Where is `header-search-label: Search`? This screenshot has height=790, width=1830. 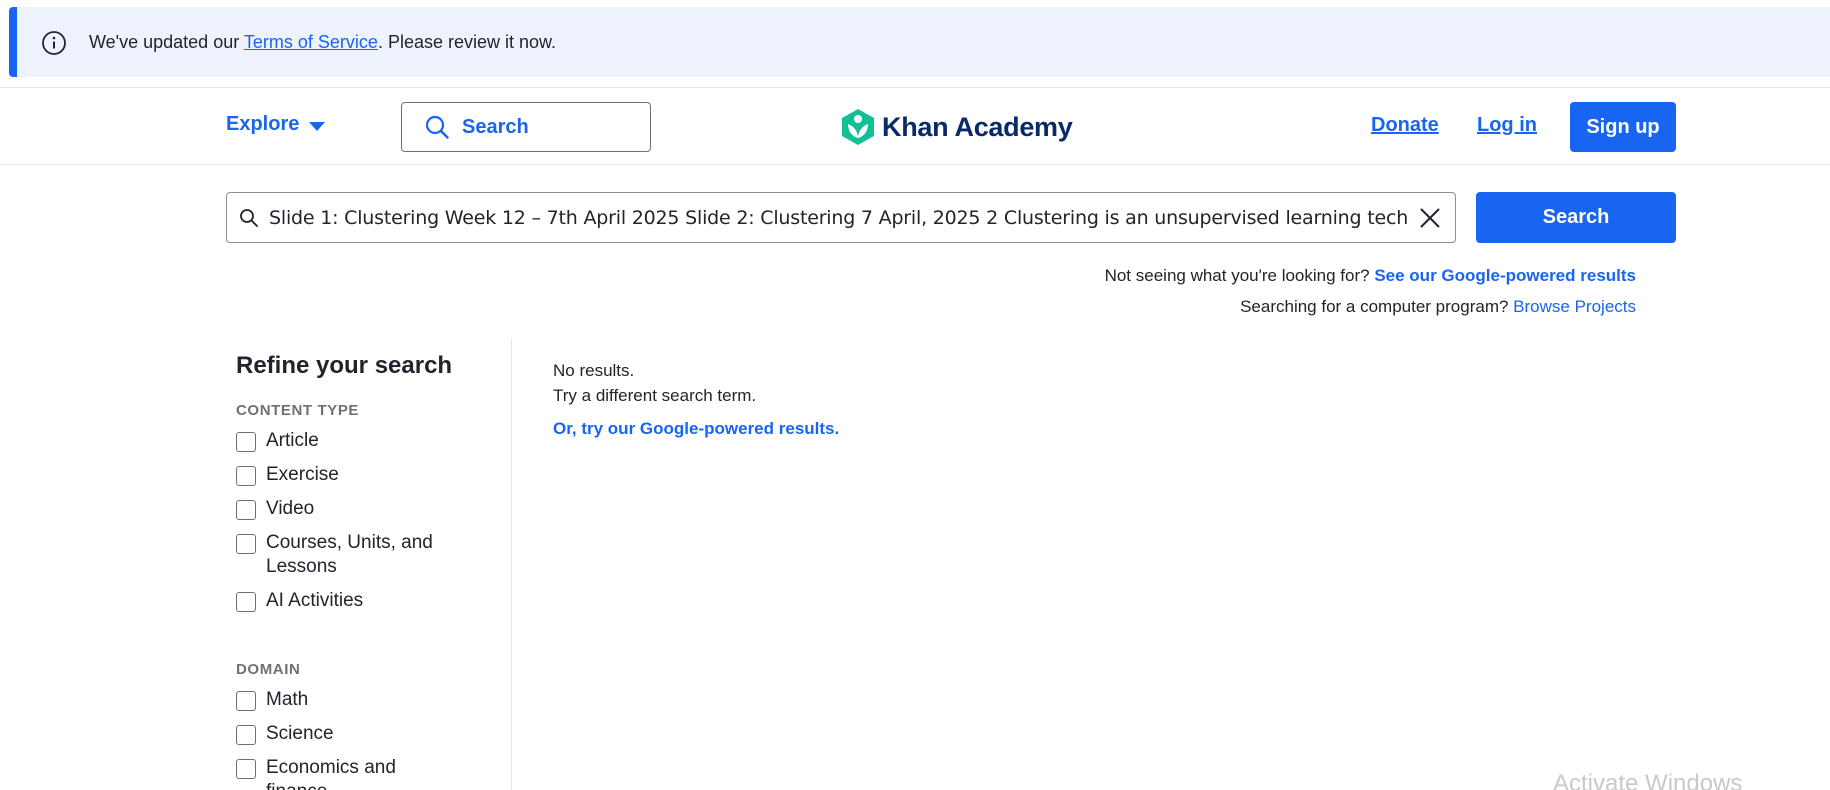
header-search-label: Search is located at coordinates (495, 126).